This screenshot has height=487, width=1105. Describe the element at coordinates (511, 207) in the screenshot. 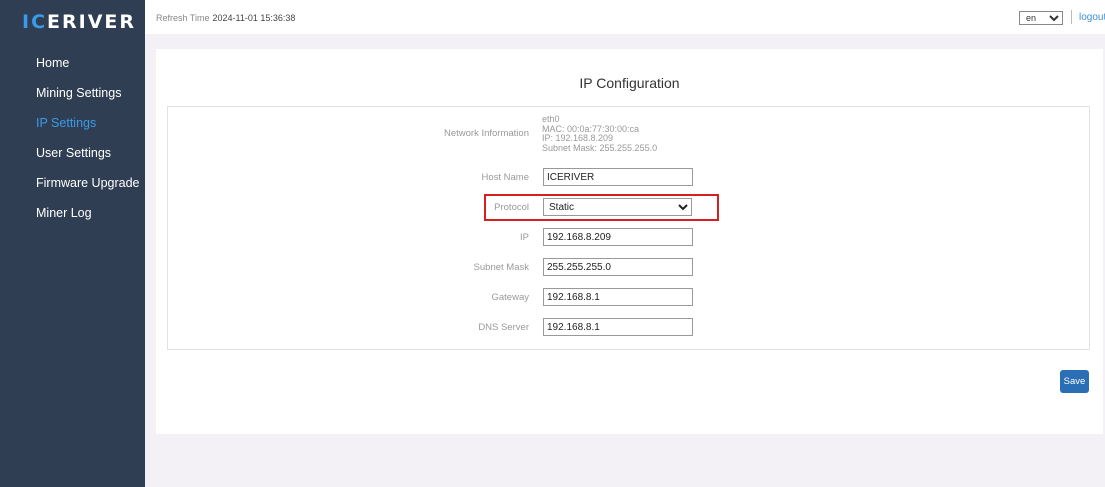

I see `protocol-label: Protocol` at that location.